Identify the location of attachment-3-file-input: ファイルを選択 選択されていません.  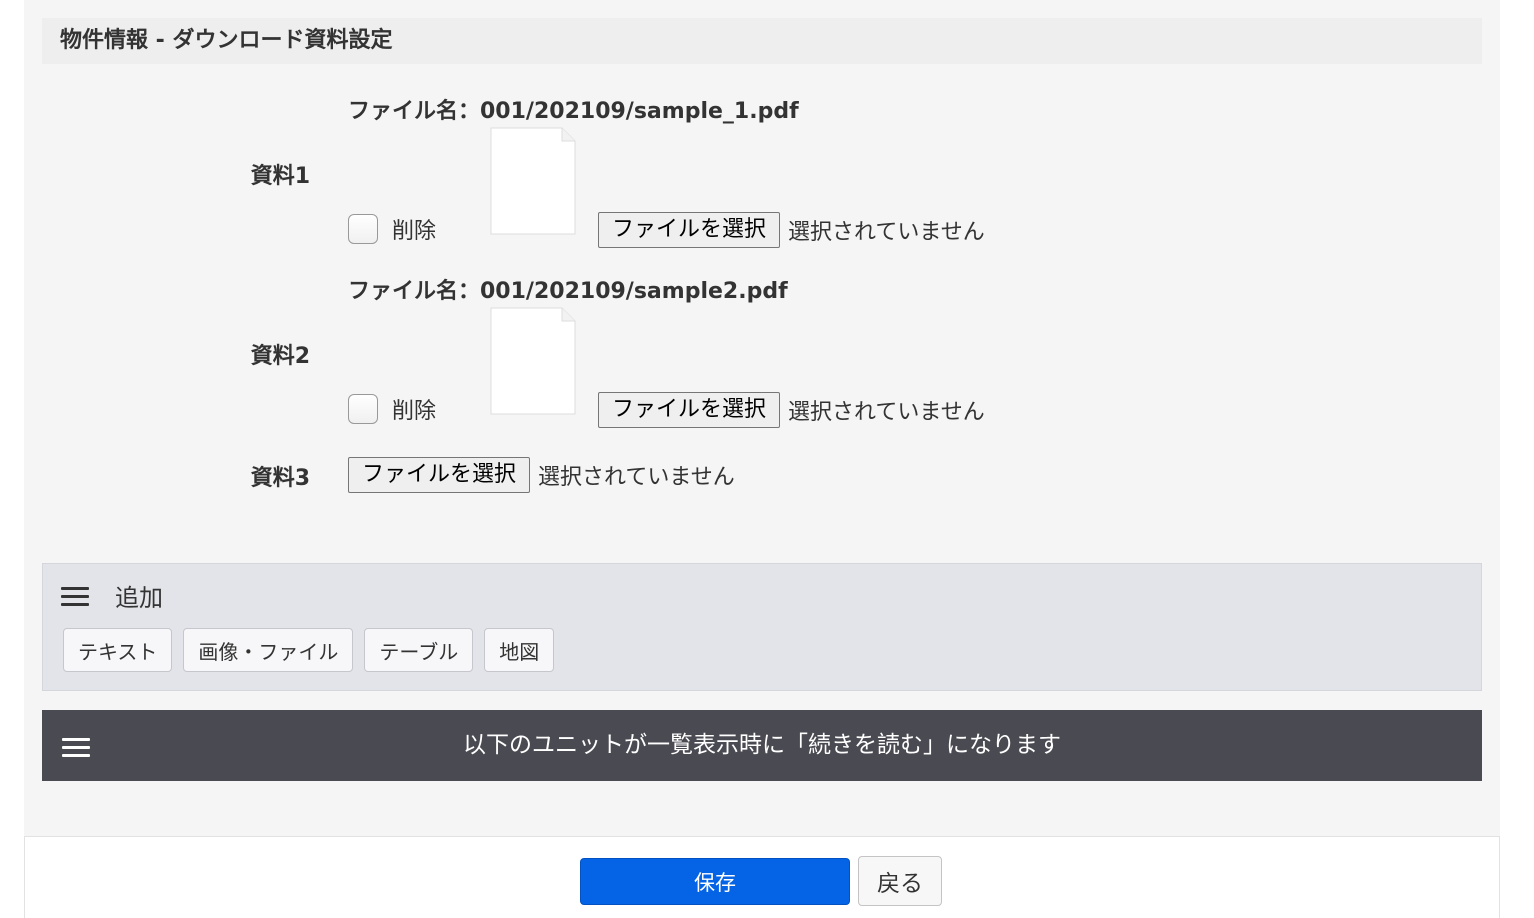
(541, 475).